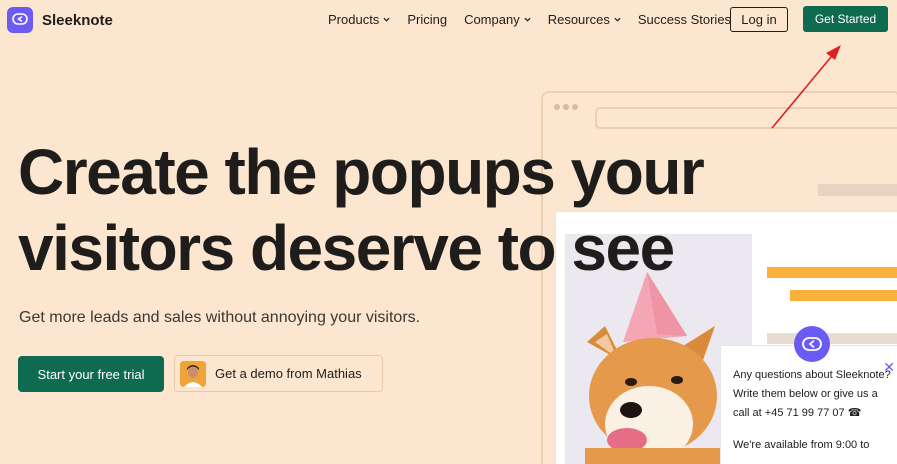  I want to click on close-icon: ✕, so click(889, 367).